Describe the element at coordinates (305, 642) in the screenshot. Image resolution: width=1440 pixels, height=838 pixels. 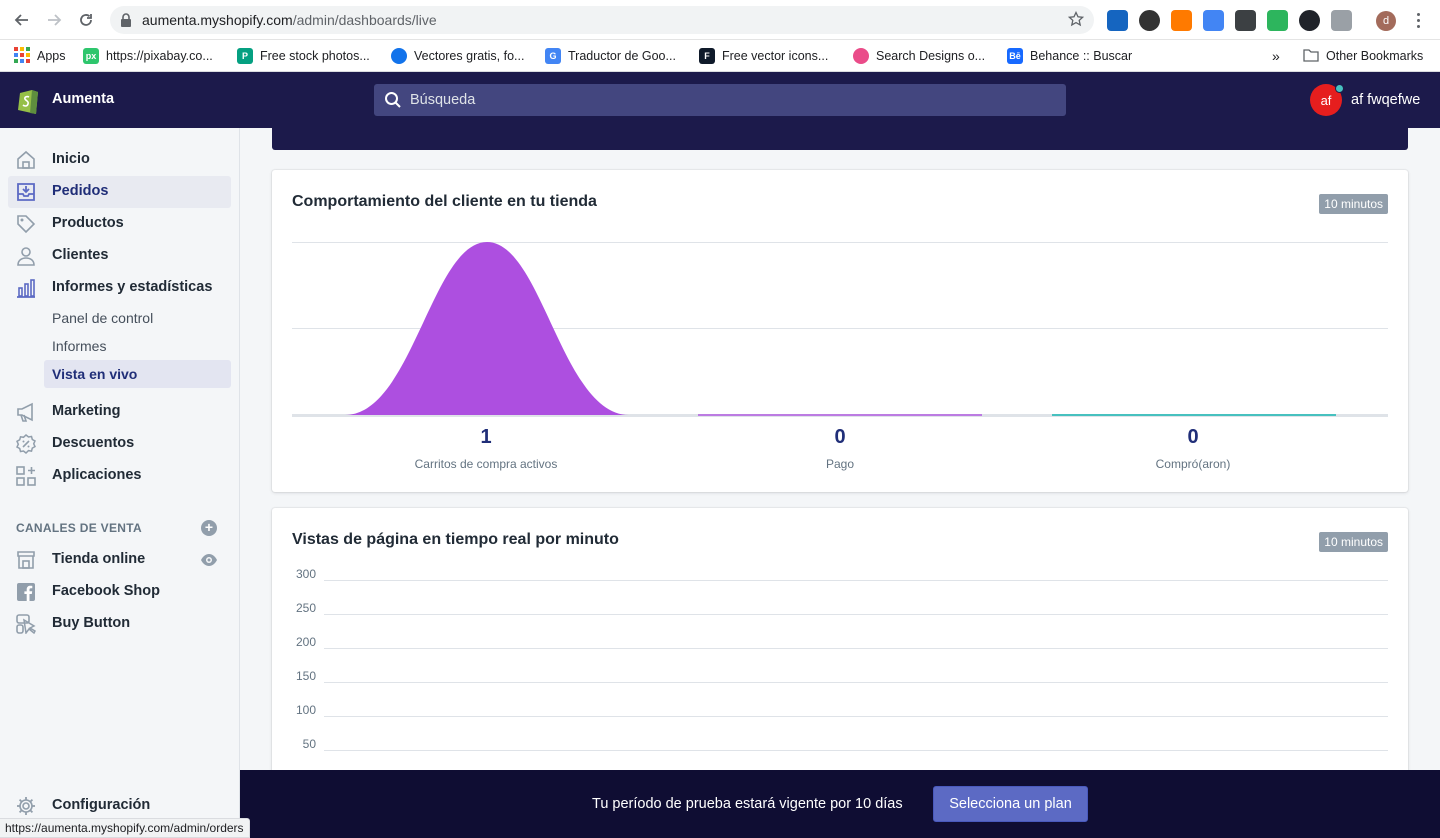
I see `y-axis-tick: 200` at that location.